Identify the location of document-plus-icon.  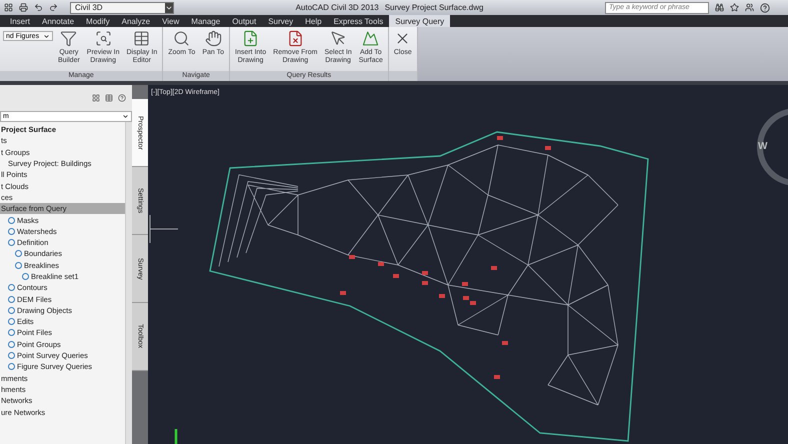
(251, 38).